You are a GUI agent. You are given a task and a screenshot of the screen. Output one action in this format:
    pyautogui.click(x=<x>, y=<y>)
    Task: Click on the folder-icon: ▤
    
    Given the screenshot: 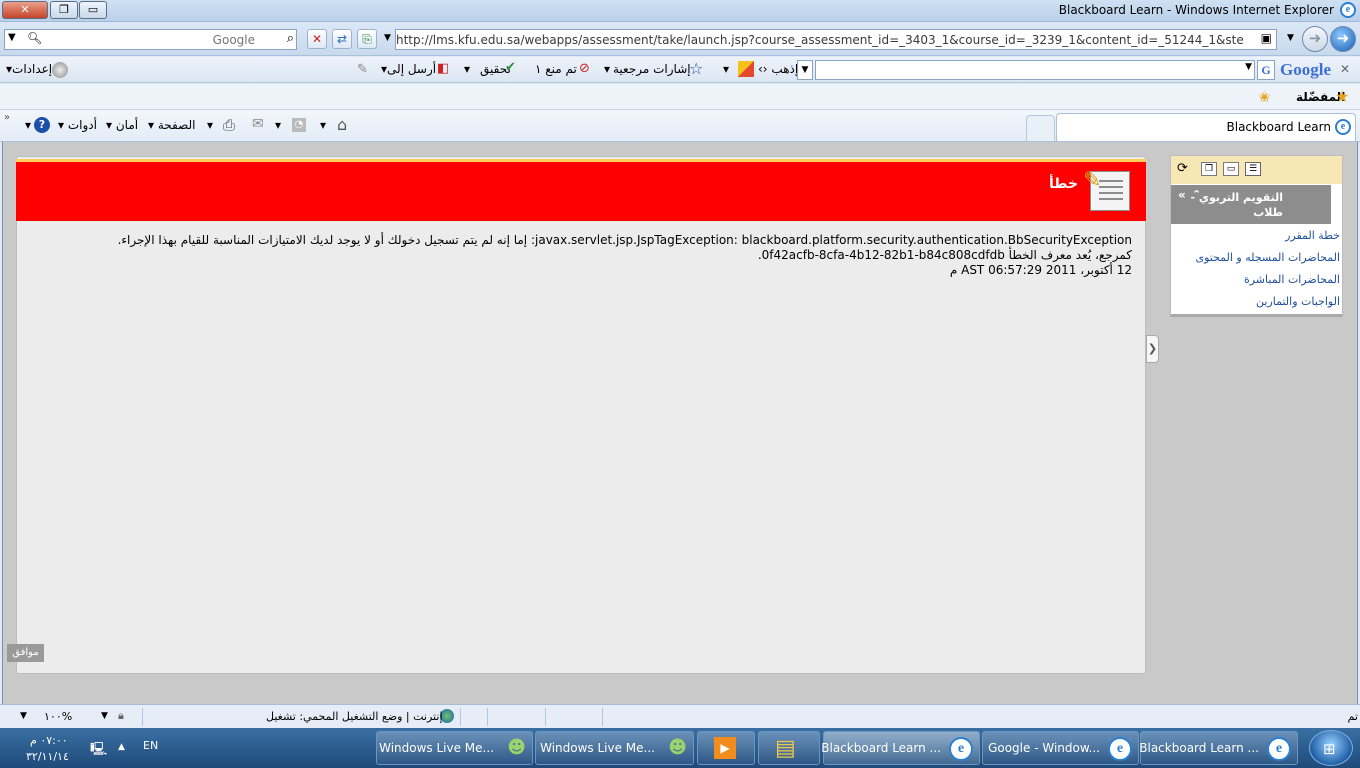 What is the action you would take?
    pyautogui.click(x=785, y=748)
    